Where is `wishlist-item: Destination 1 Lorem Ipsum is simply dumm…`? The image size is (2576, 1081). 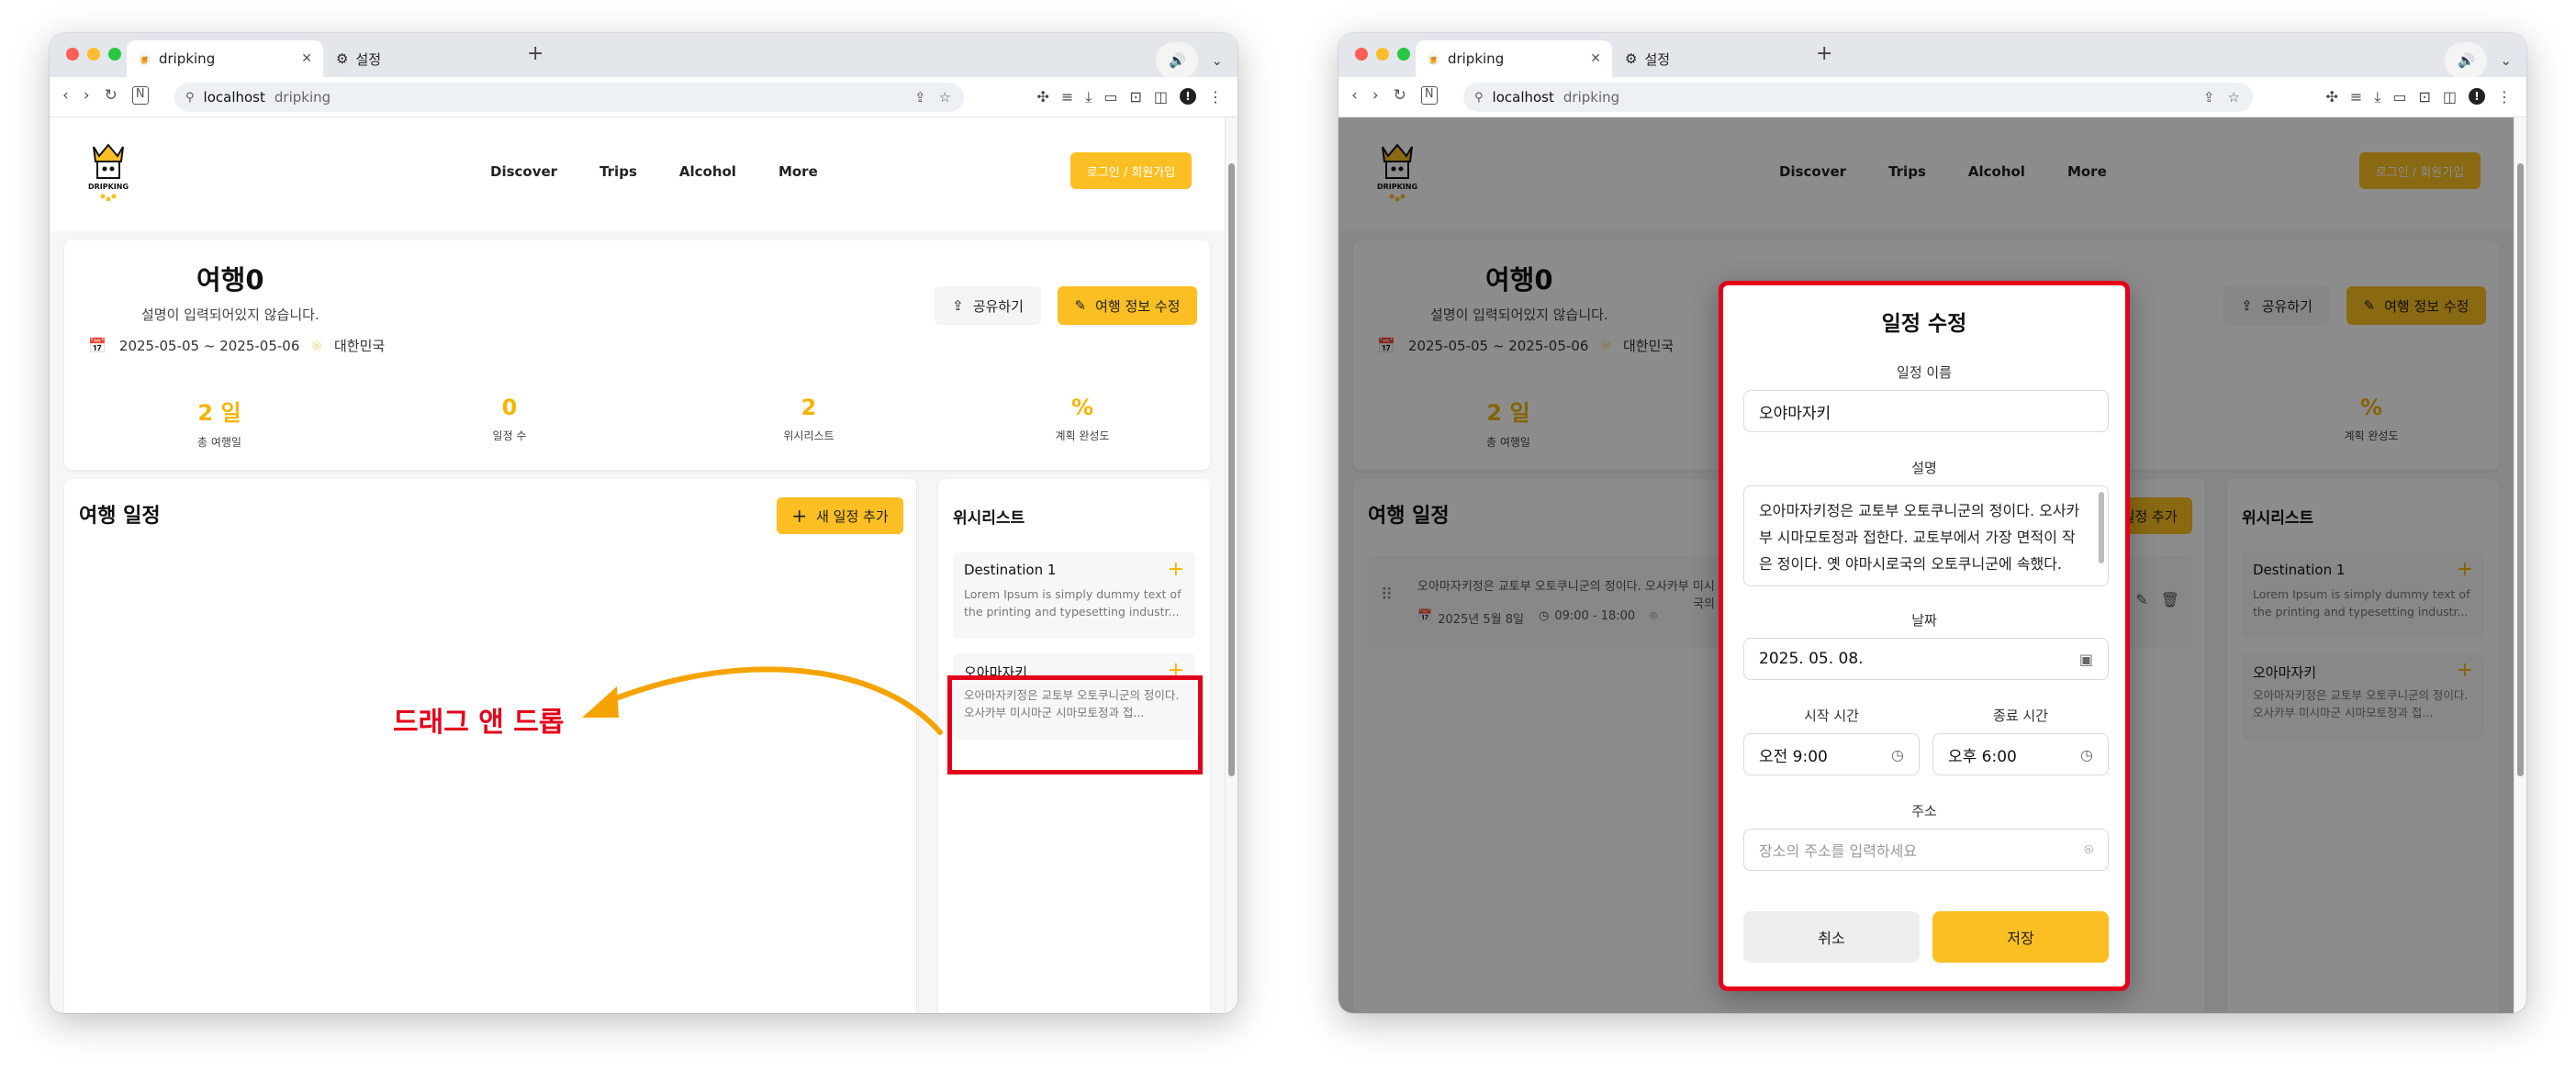
wishlist-item: Destination 1 Lorem Ipsum is simply dumm… is located at coordinates (1074, 595).